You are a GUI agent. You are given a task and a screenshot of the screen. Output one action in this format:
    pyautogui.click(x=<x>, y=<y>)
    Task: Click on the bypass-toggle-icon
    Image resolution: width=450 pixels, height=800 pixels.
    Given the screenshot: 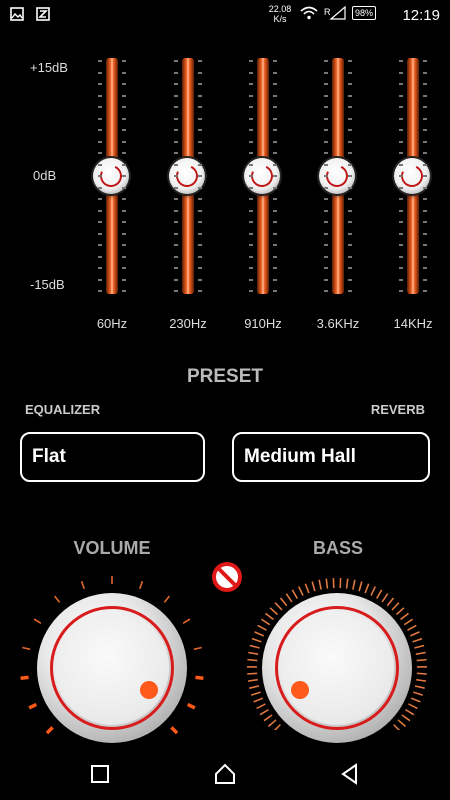 What is the action you would take?
    pyautogui.click(x=227, y=577)
    